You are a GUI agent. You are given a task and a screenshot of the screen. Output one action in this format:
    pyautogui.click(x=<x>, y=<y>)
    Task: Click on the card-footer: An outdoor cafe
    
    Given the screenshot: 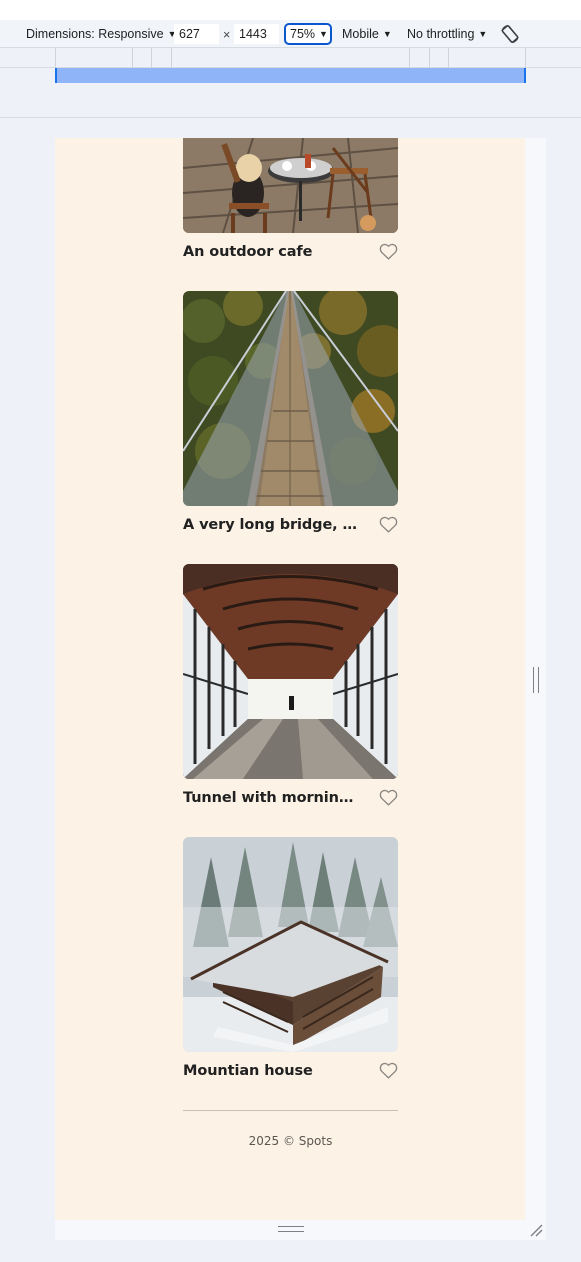 What is the action you would take?
    pyautogui.click(x=290, y=252)
    